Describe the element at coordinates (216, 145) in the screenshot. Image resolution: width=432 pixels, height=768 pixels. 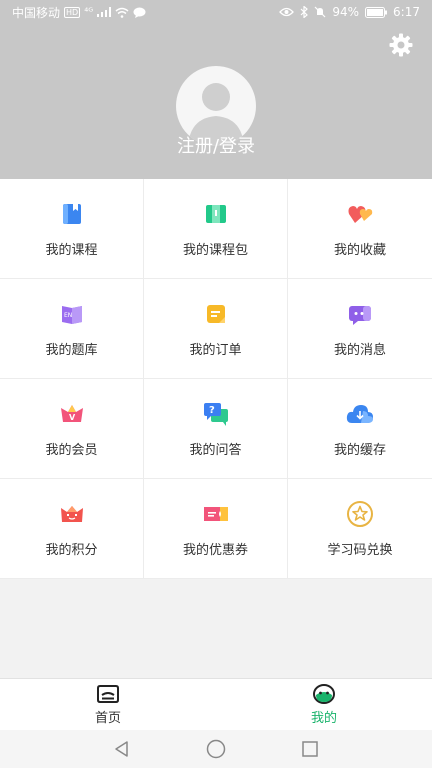
I see `login-register-link: 注册/登录` at that location.